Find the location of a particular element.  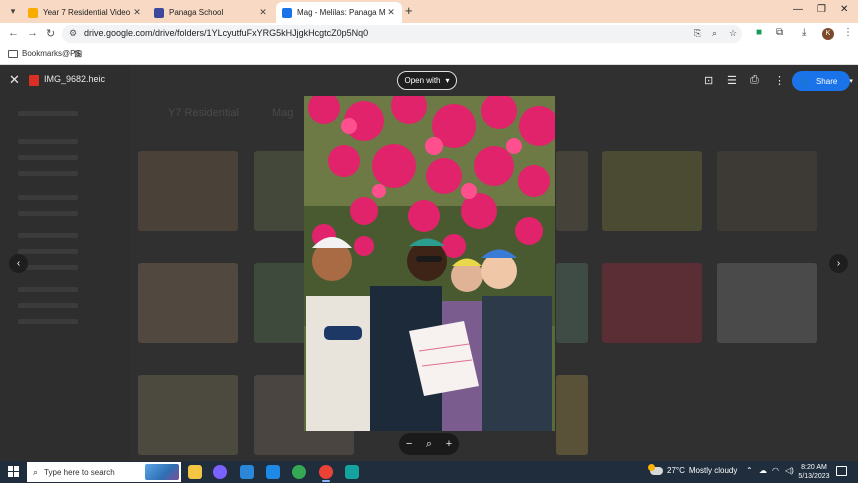

notifications-icon is located at coordinates (841, 471).